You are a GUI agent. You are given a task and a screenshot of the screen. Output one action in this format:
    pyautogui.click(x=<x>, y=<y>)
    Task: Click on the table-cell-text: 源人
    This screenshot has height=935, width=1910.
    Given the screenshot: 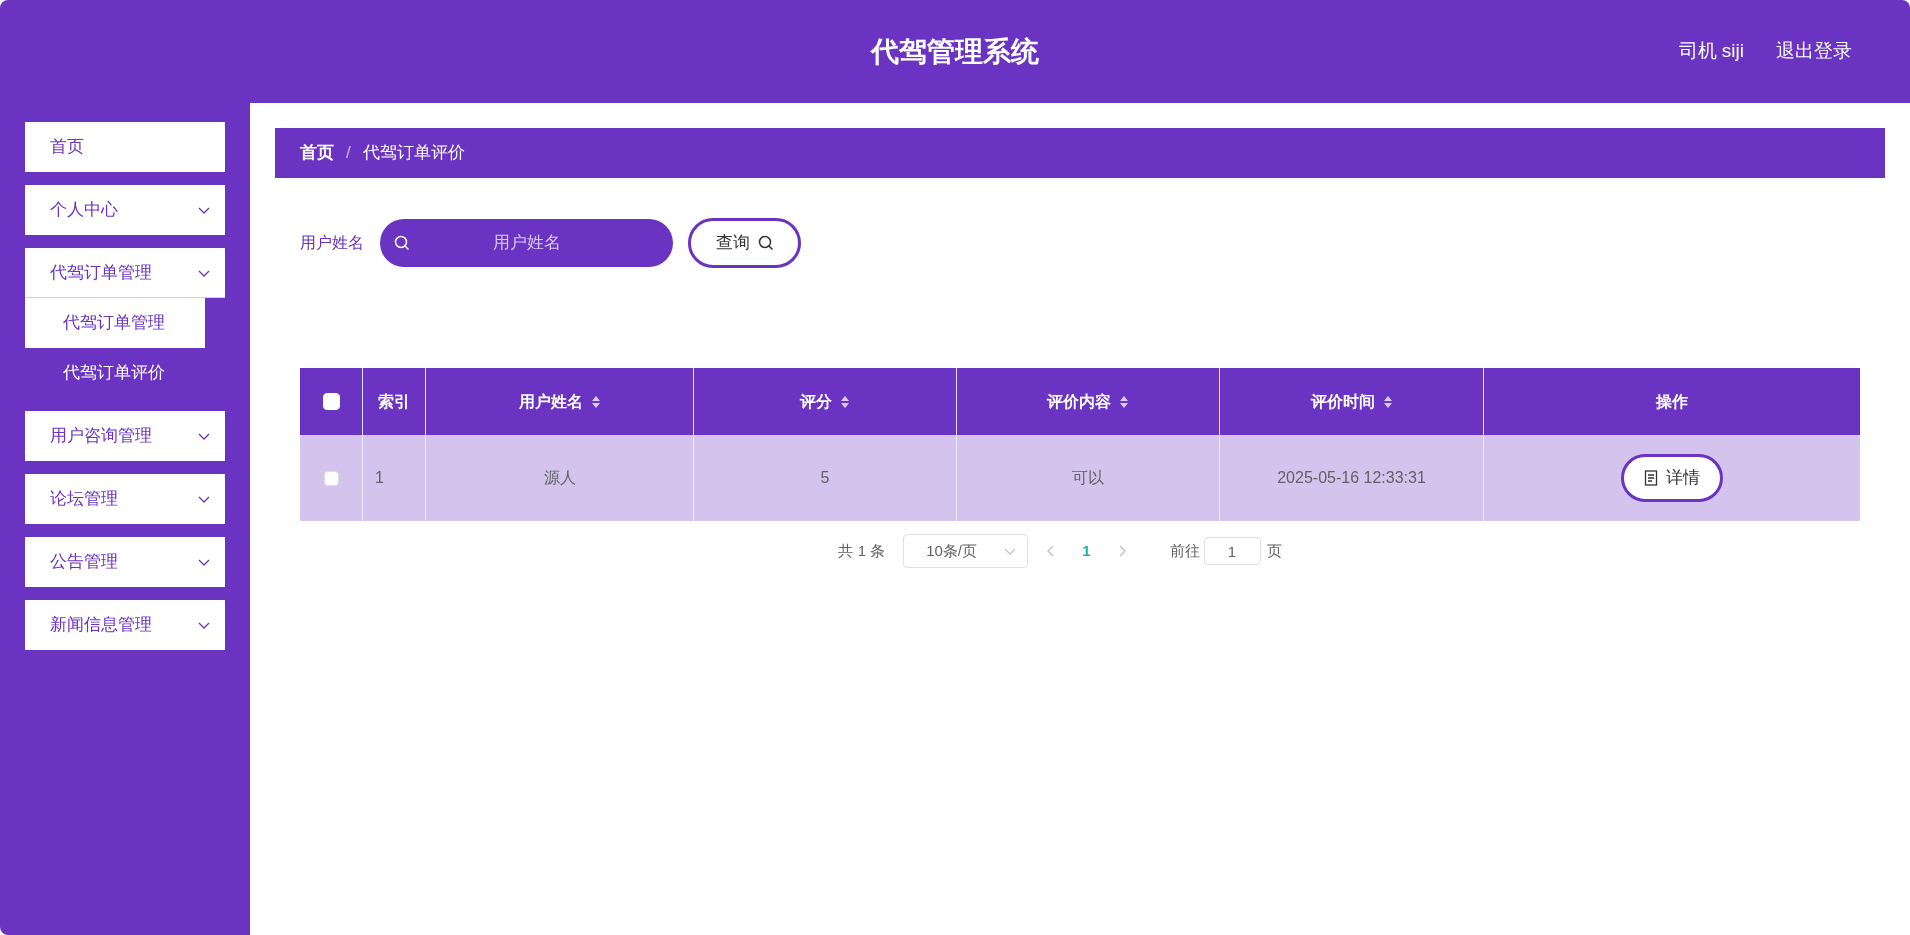 What is the action you would take?
    pyautogui.click(x=559, y=478)
    